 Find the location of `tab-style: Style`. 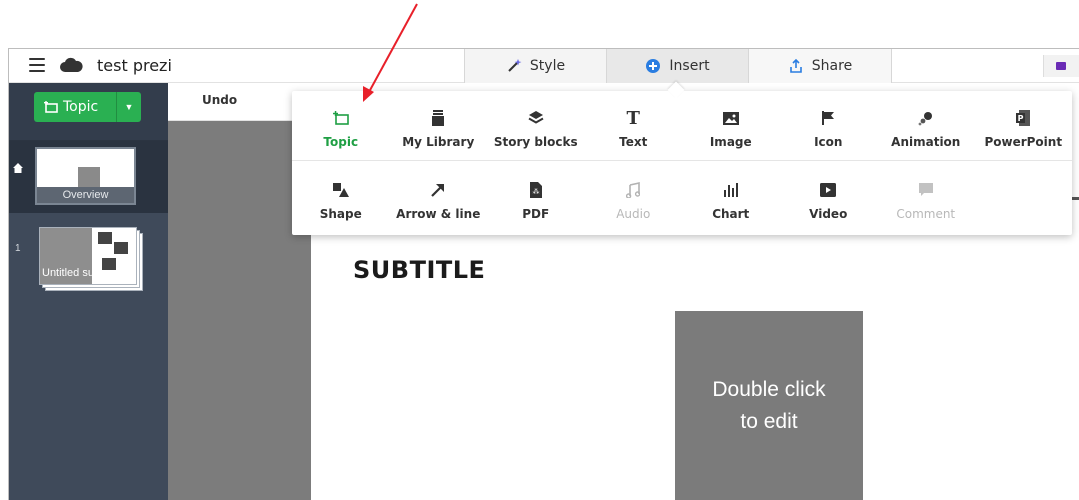

tab-style: Style is located at coordinates (535, 66).